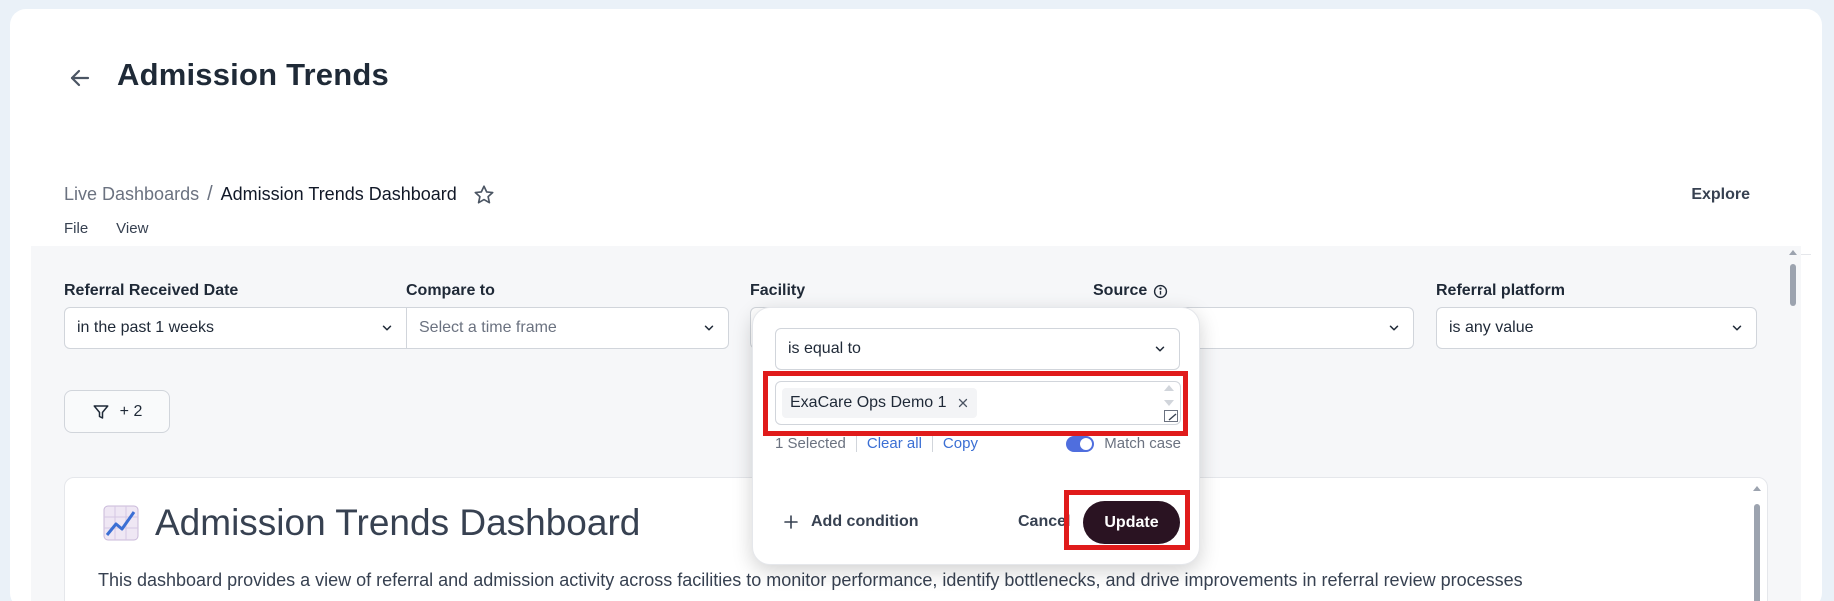  I want to click on more-filters-label: + 2, so click(131, 411).